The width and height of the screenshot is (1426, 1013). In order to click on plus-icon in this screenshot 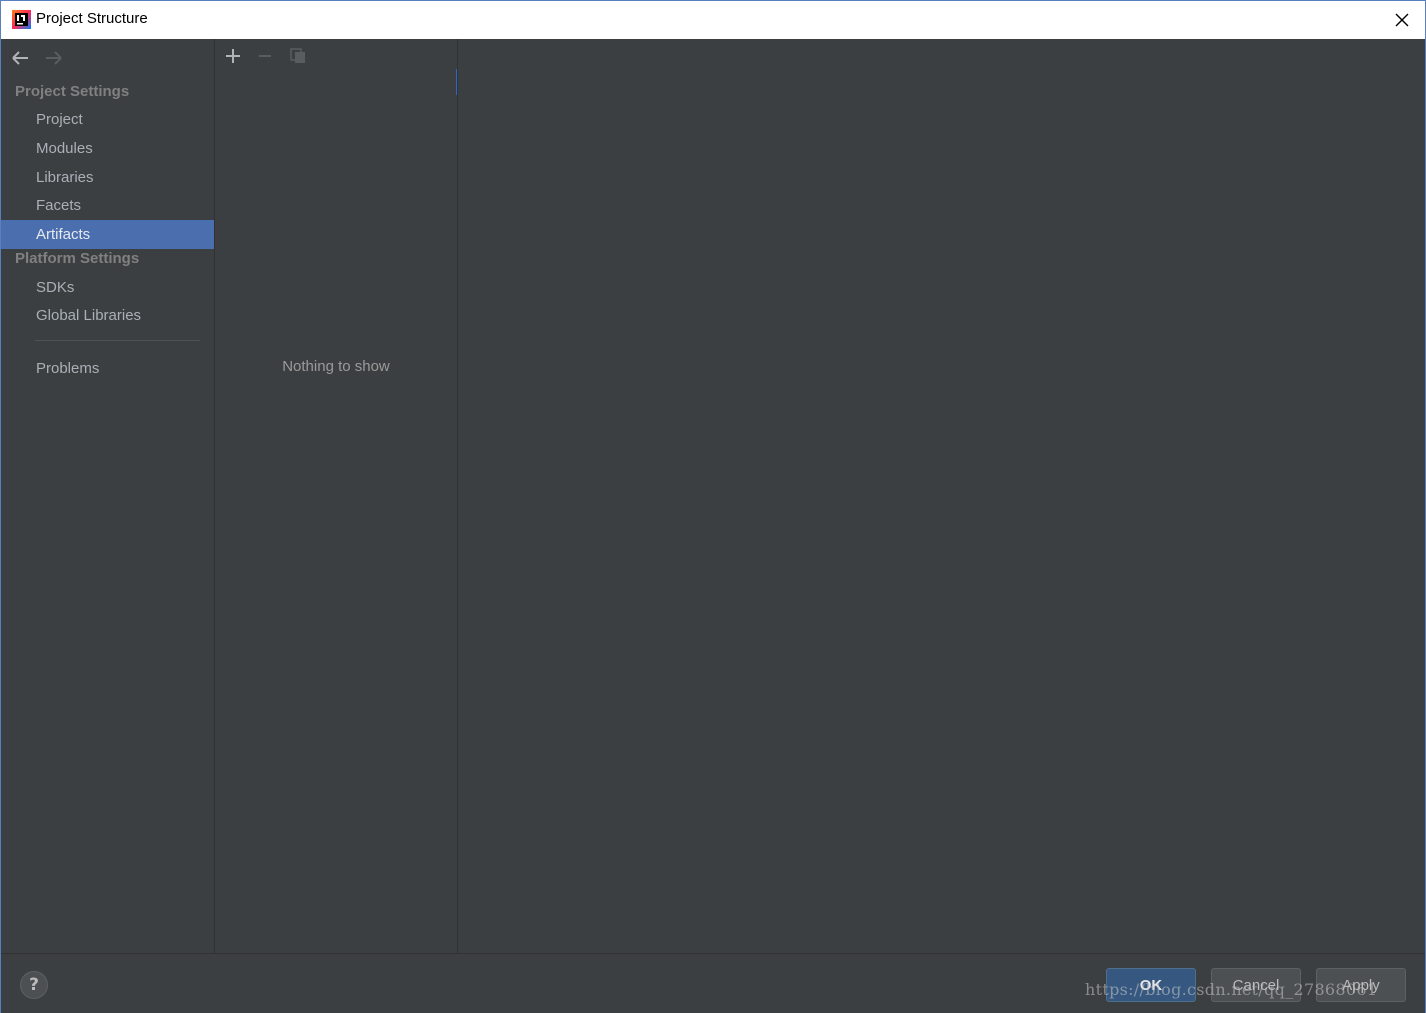, I will do `click(233, 56)`.